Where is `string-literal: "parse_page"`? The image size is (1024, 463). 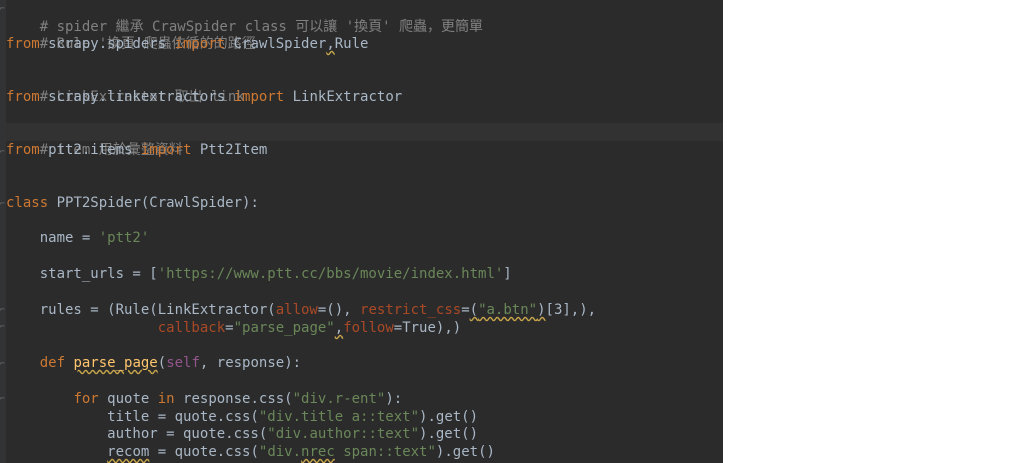 string-literal: "parse_page" is located at coordinates (284, 328).